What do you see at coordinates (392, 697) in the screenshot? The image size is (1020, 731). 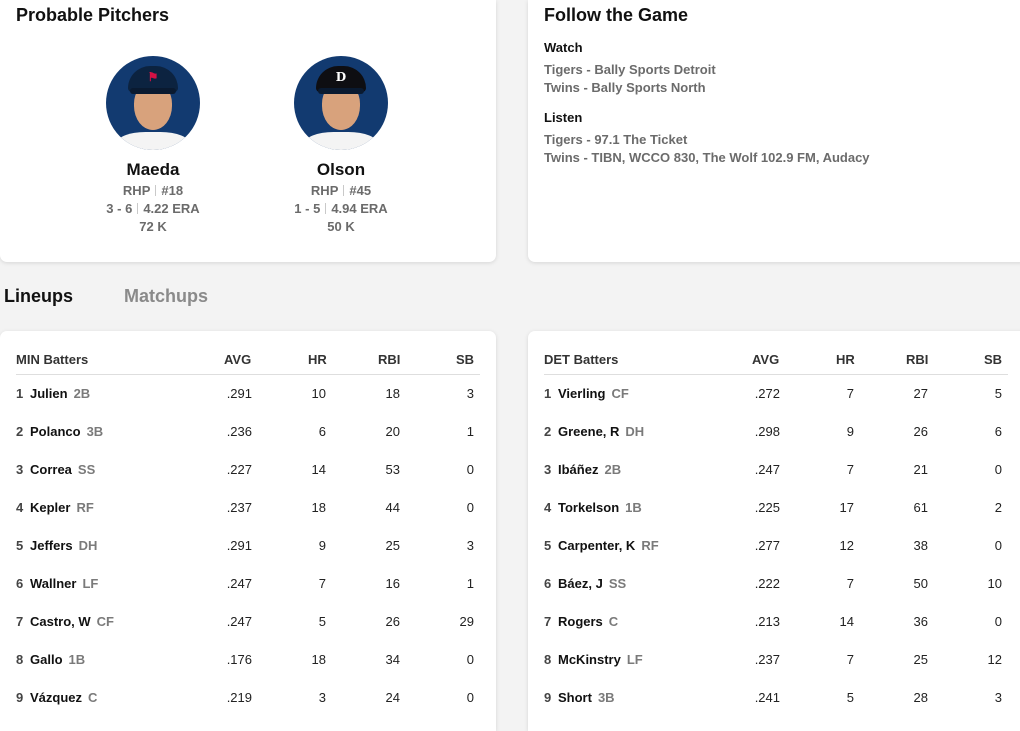 I see `batter-rbi: 24` at bounding box center [392, 697].